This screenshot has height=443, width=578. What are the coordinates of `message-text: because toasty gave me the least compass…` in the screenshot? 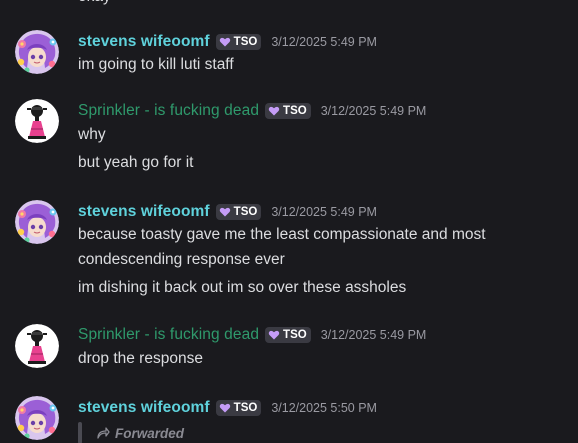 It's located at (282, 234).